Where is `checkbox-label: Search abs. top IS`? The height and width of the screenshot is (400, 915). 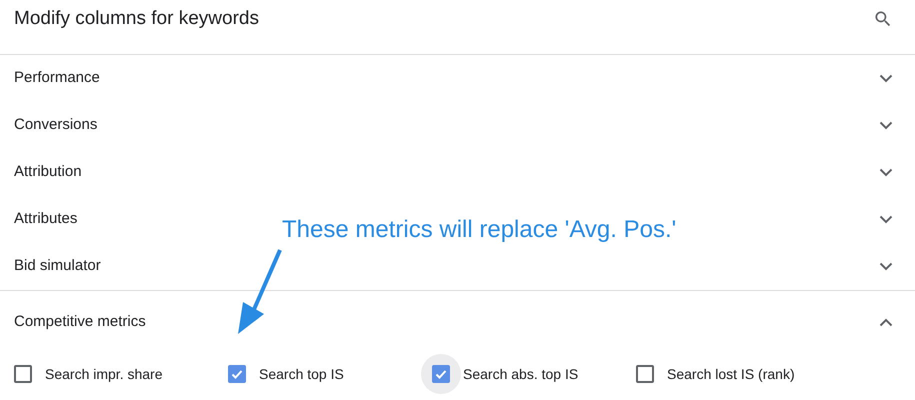 checkbox-label: Search abs. top IS is located at coordinates (520, 374).